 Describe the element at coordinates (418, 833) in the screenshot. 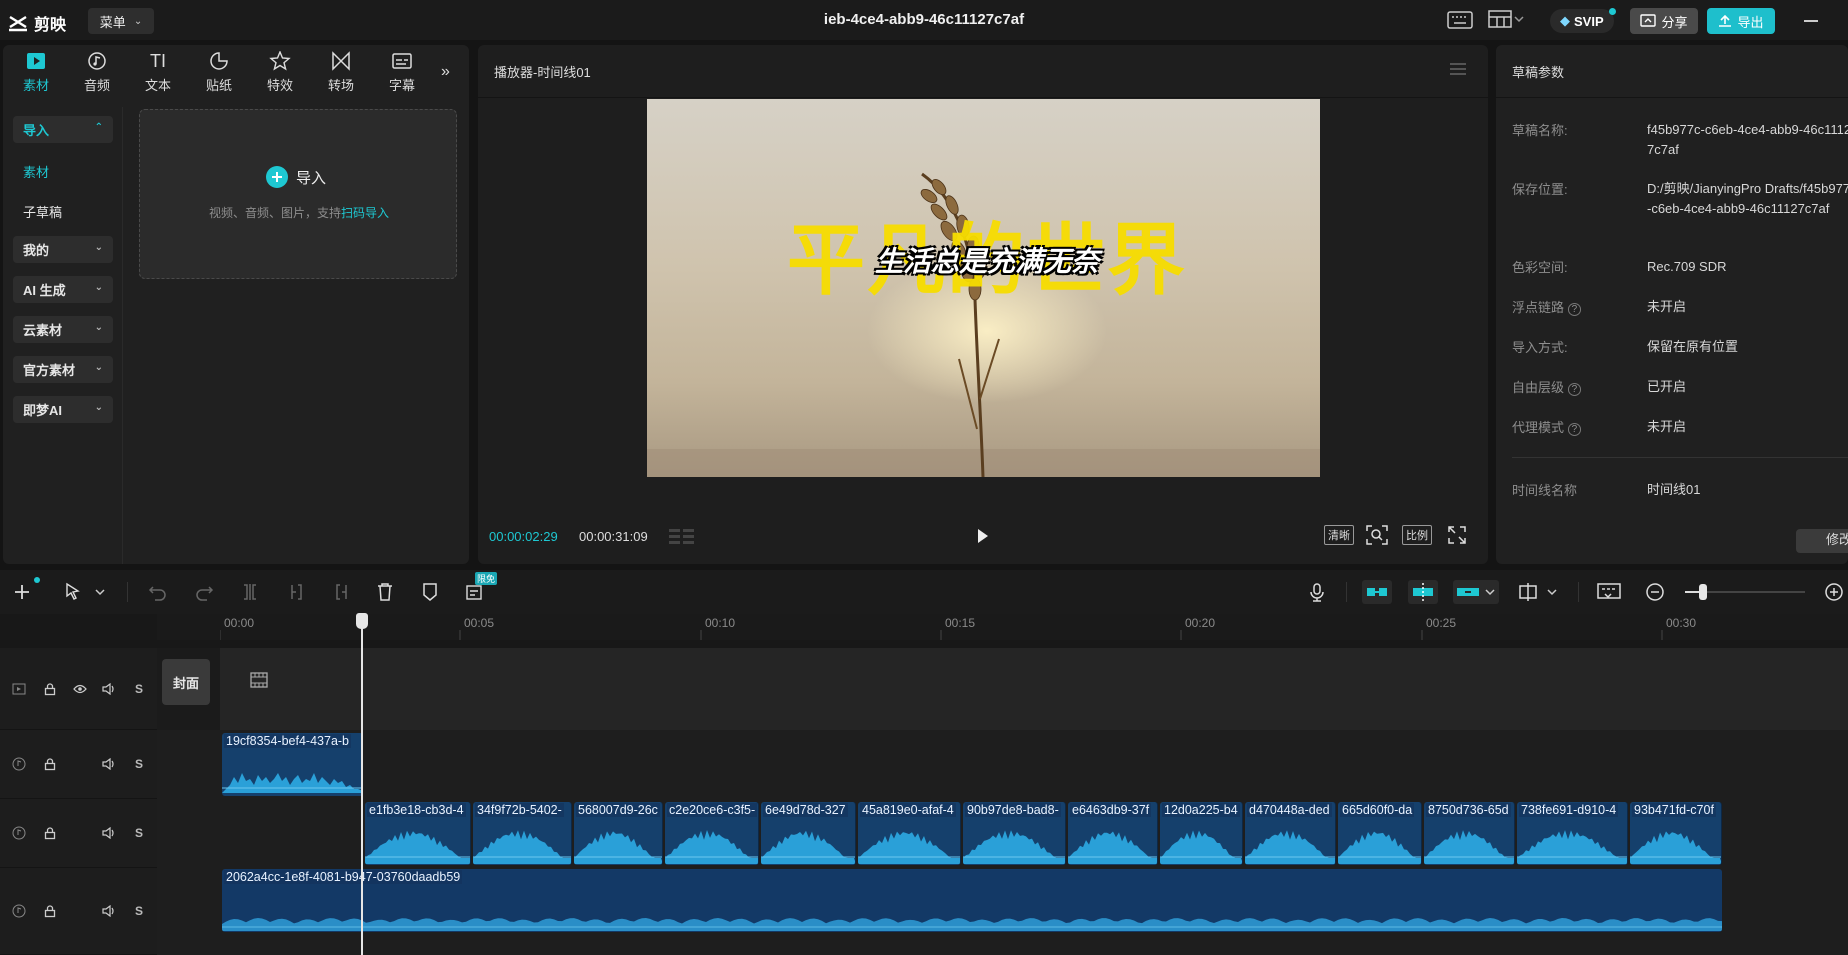

I see `audio-clip: e1fb3e18-cb3d-4` at that location.